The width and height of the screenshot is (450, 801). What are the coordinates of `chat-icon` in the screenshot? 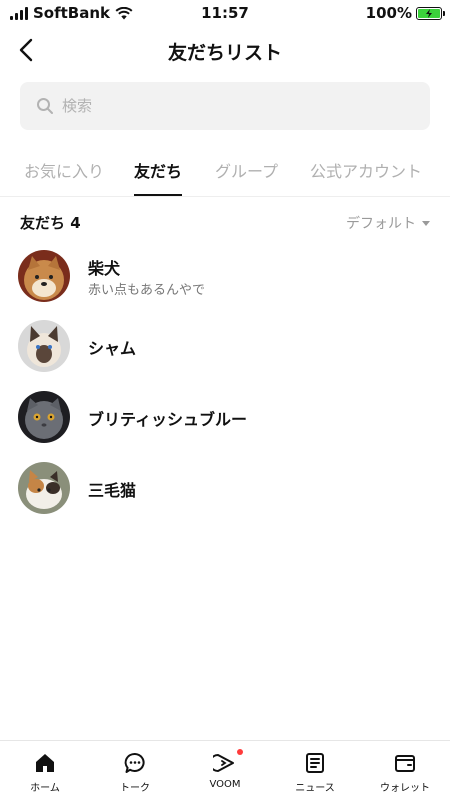 It's located at (134, 762).